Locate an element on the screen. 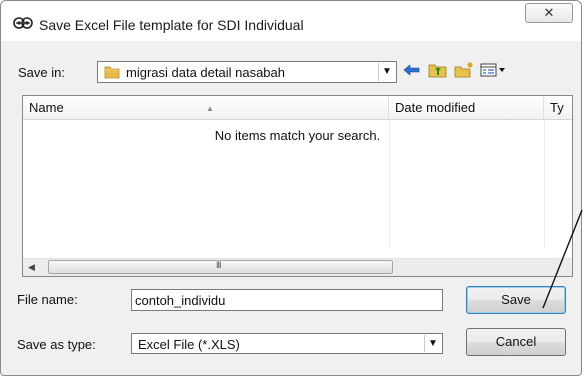 This screenshot has height=379, width=586. close-button: ✕ is located at coordinates (549, 13).